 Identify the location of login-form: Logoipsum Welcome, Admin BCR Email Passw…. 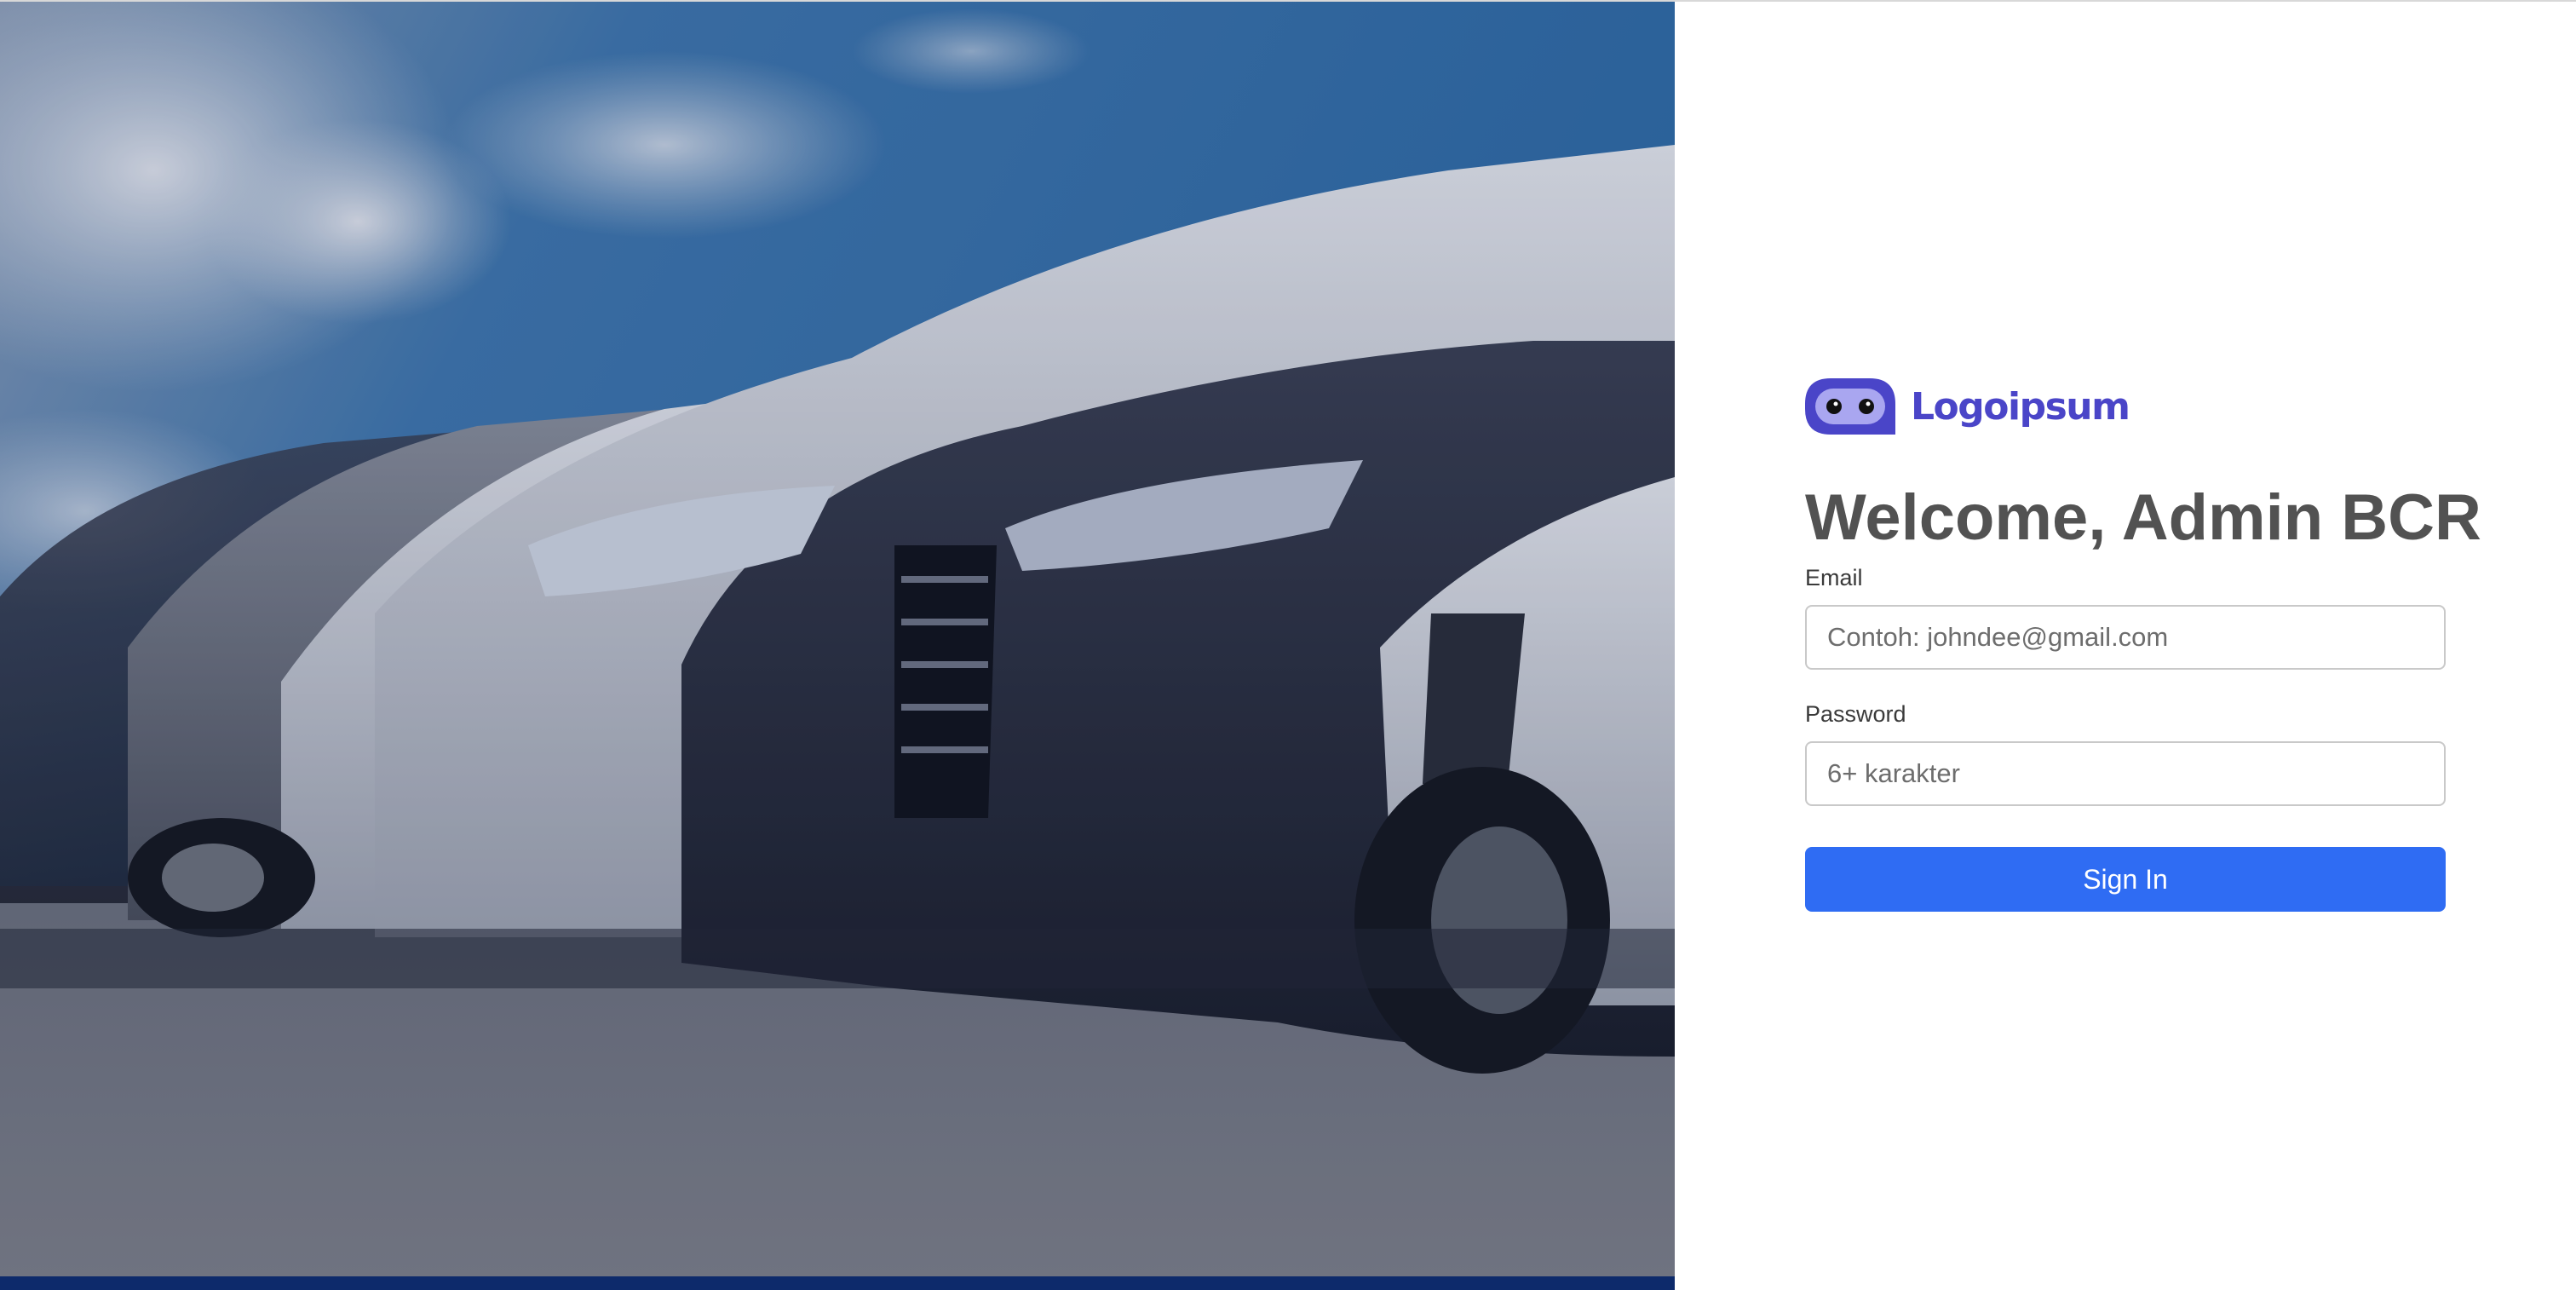
(2143, 645).